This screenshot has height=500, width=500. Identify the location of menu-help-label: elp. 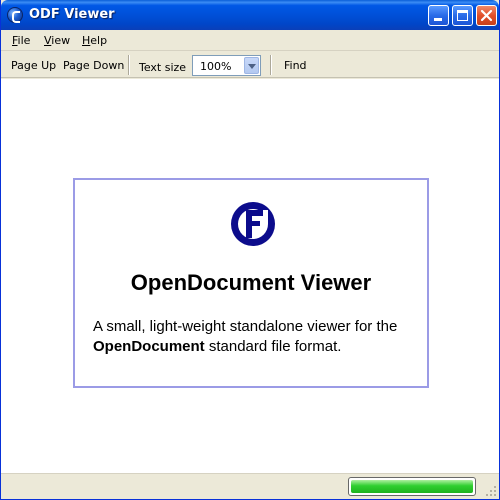
(99, 40).